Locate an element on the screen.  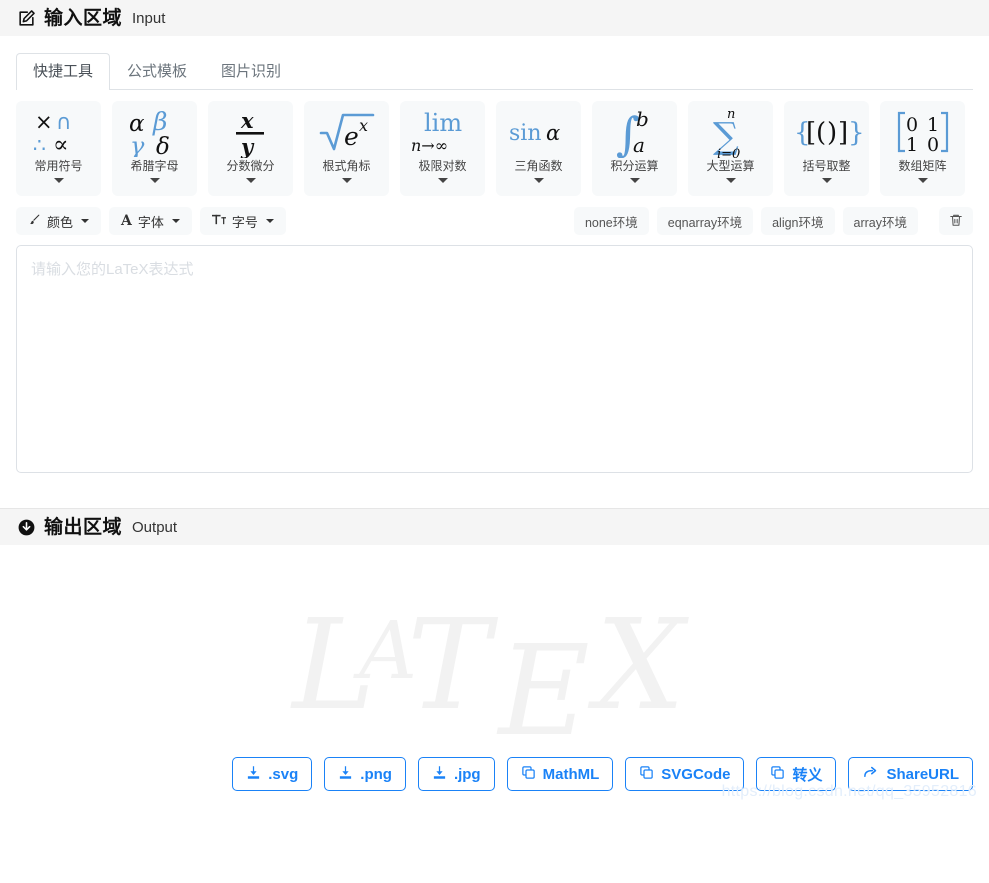
tab-formula-templates: 公式模板 is located at coordinates (157, 71).